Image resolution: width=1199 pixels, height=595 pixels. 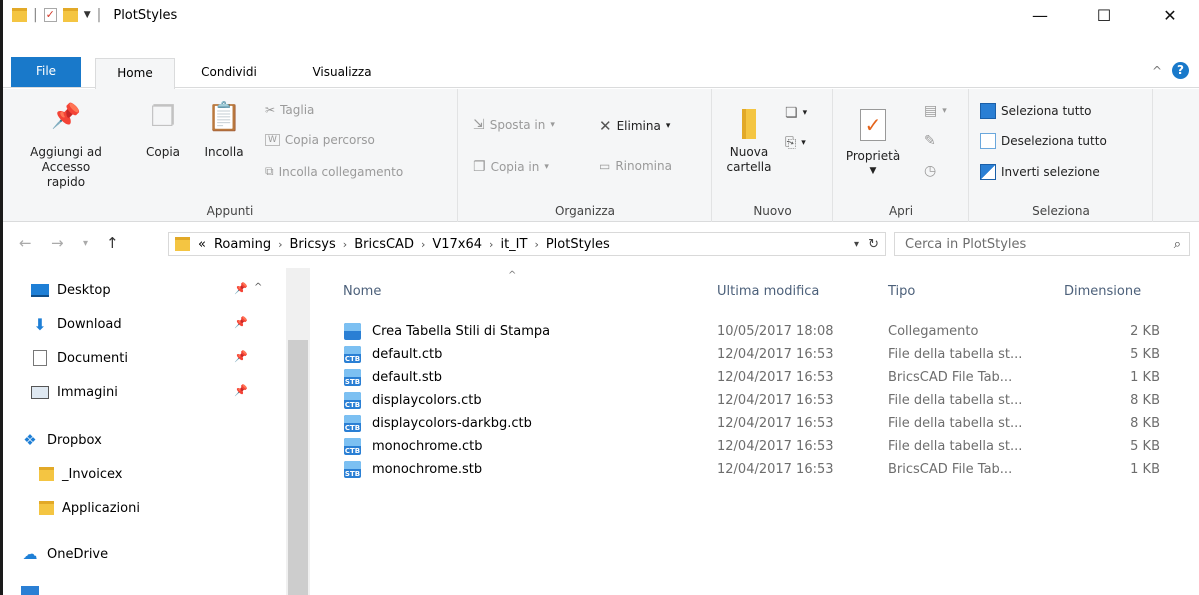 What do you see at coordinates (313, 244) in the screenshot?
I see `breadcrumb-bricsys: Bricsys` at bounding box center [313, 244].